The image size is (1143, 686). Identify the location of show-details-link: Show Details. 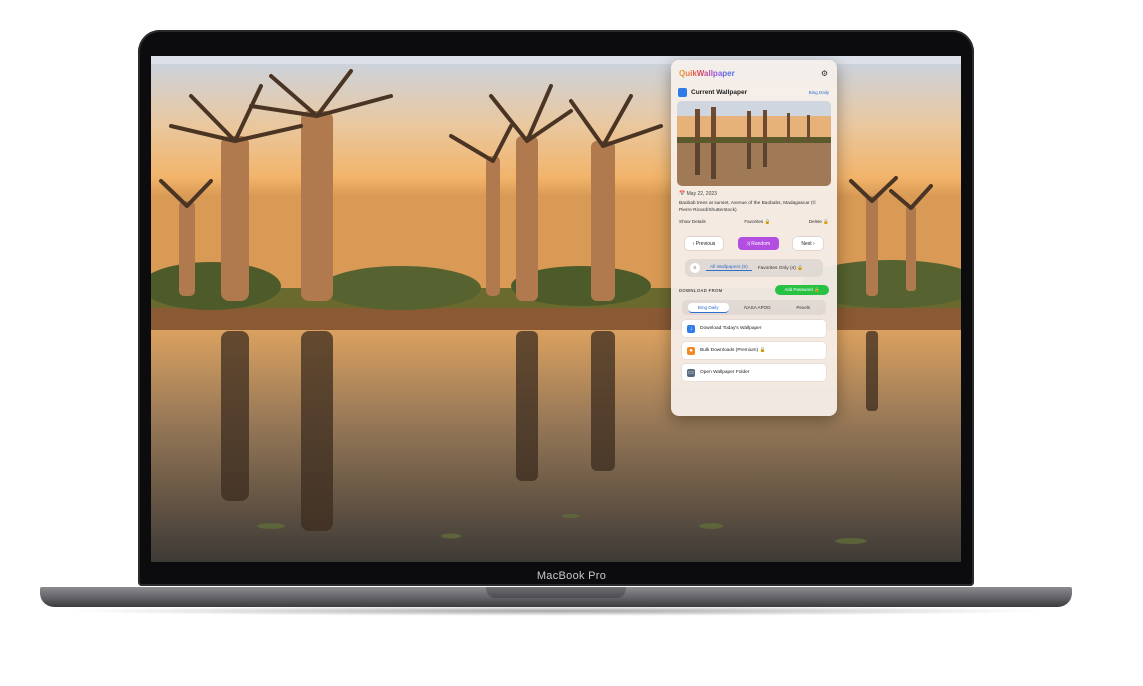
(692, 222).